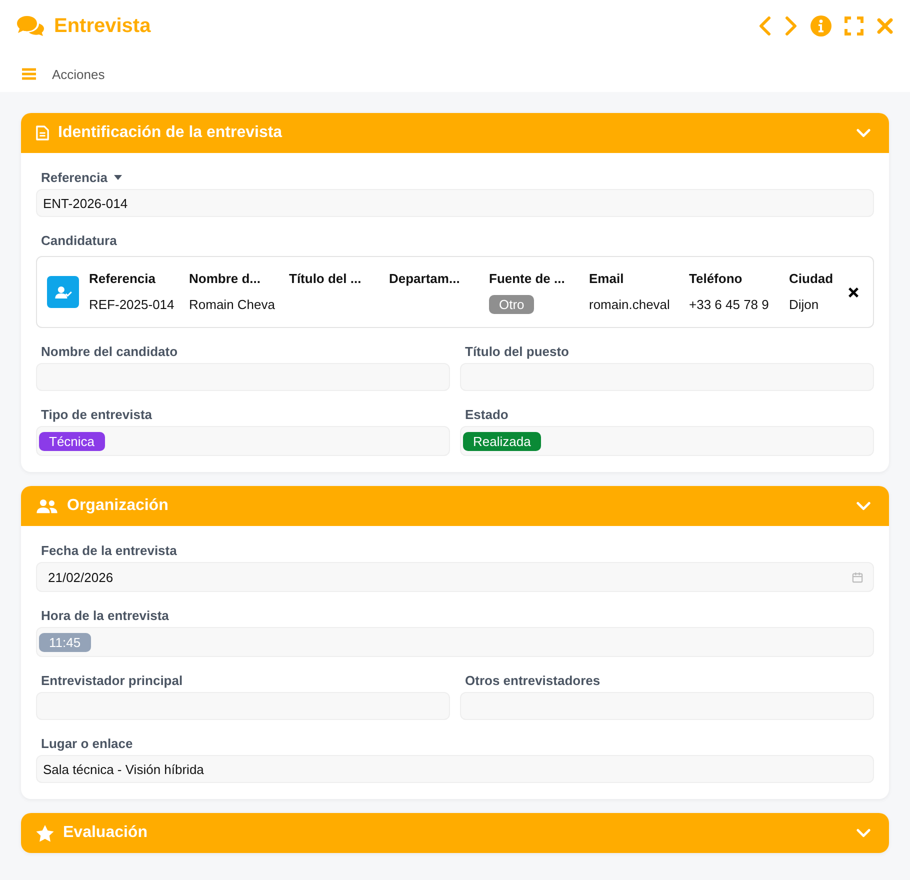  What do you see at coordinates (667, 441) in the screenshot?
I see `tag-field: Realizada` at bounding box center [667, 441].